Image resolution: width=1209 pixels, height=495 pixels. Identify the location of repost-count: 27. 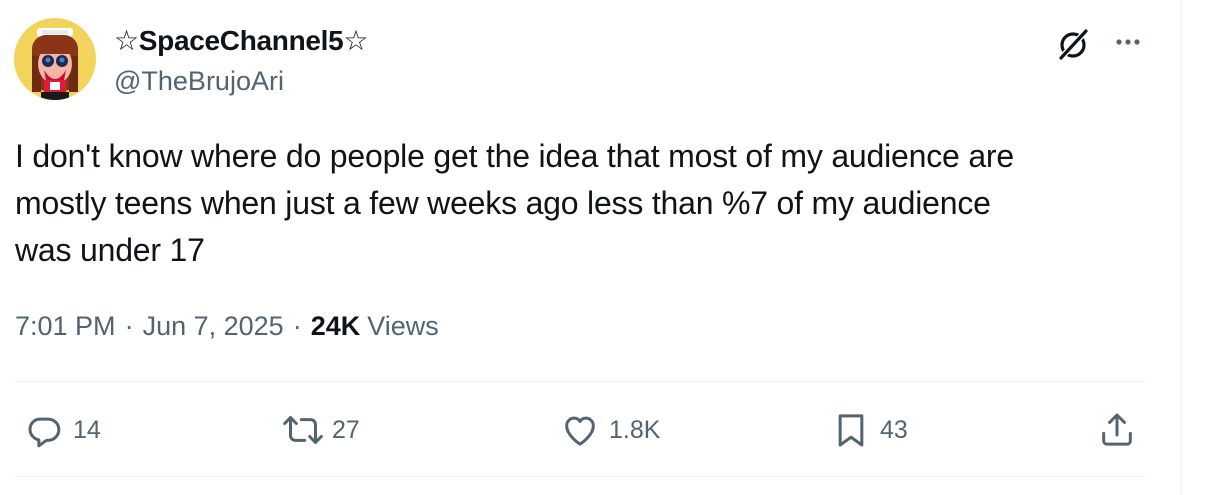
(346, 429).